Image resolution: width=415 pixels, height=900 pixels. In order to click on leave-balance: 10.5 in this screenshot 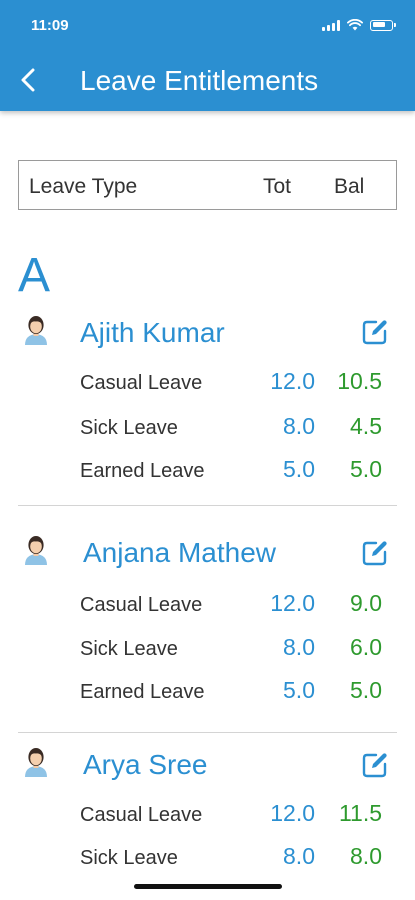, I will do `click(359, 381)`.